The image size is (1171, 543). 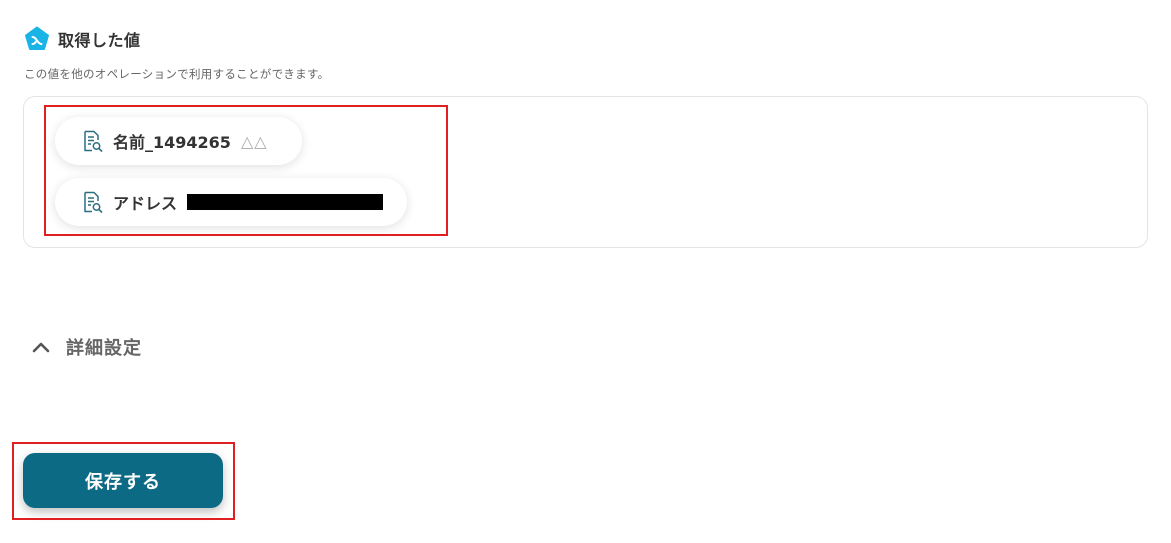 I want to click on chevron-up-icon, so click(x=41, y=347).